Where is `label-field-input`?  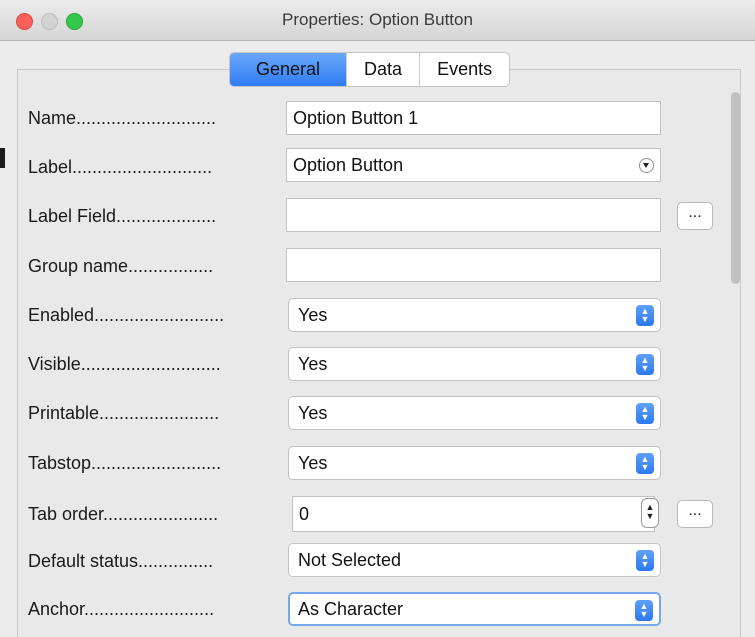 label-field-input is located at coordinates (473, 215).